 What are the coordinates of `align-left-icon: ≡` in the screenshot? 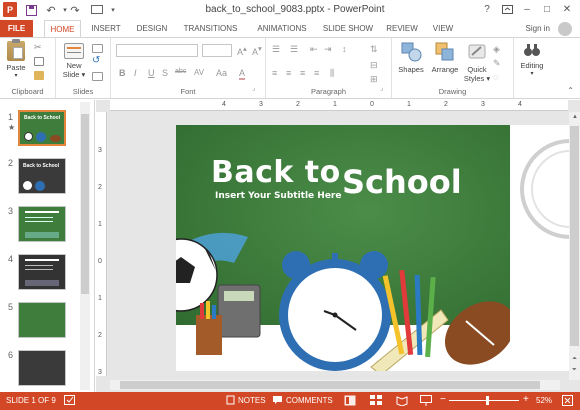 It's located at (274, 73).